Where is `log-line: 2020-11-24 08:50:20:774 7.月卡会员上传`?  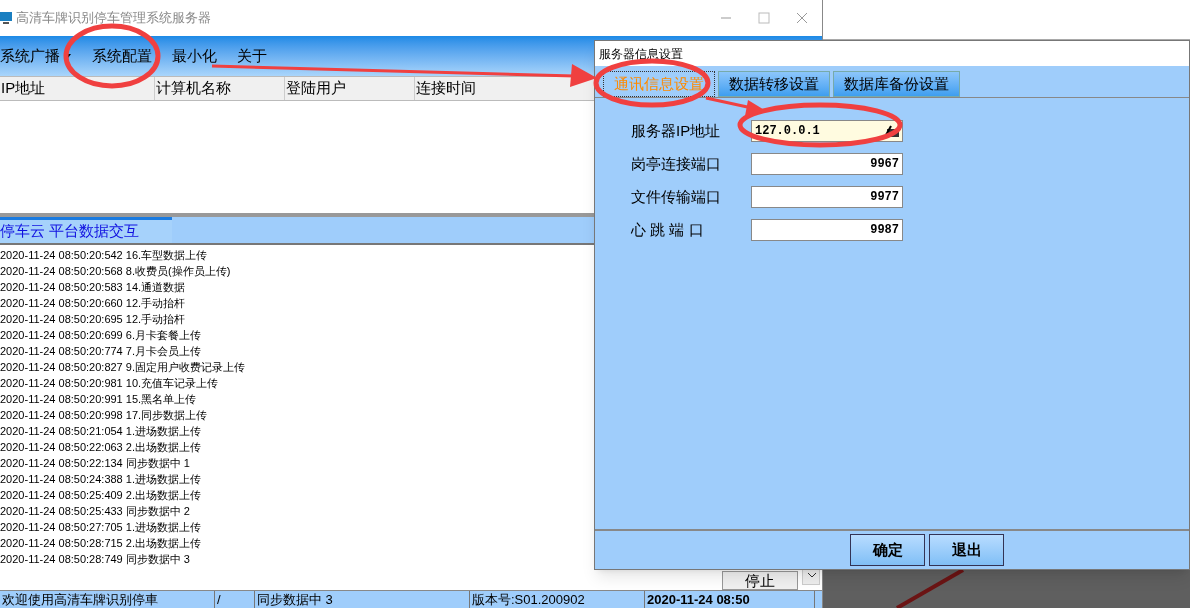
log-line: 2020-11-24 08:50:20:774 7.月卡会员上传 is located at coordinates (101, 351).